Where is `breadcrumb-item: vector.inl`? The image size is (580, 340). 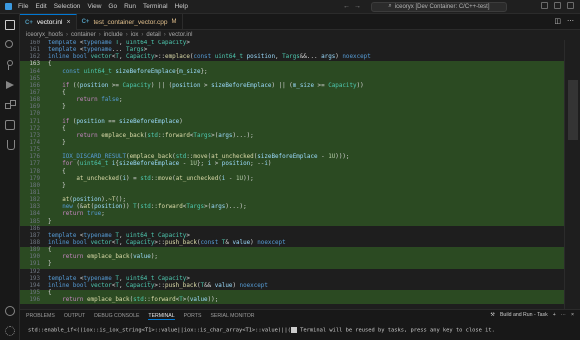 breadcrumb-item: vector.inl is located at coordinates (181, 35).